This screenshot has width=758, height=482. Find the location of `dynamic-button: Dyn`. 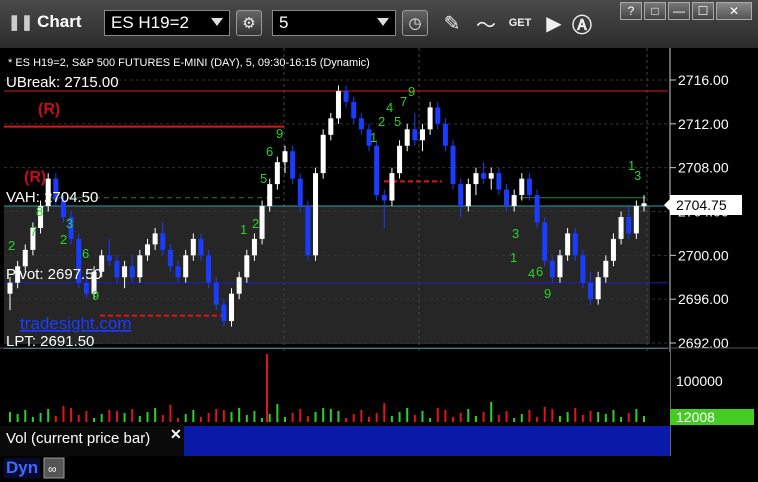

dynamic-button: Dyn is located at coordinates (22, 468).